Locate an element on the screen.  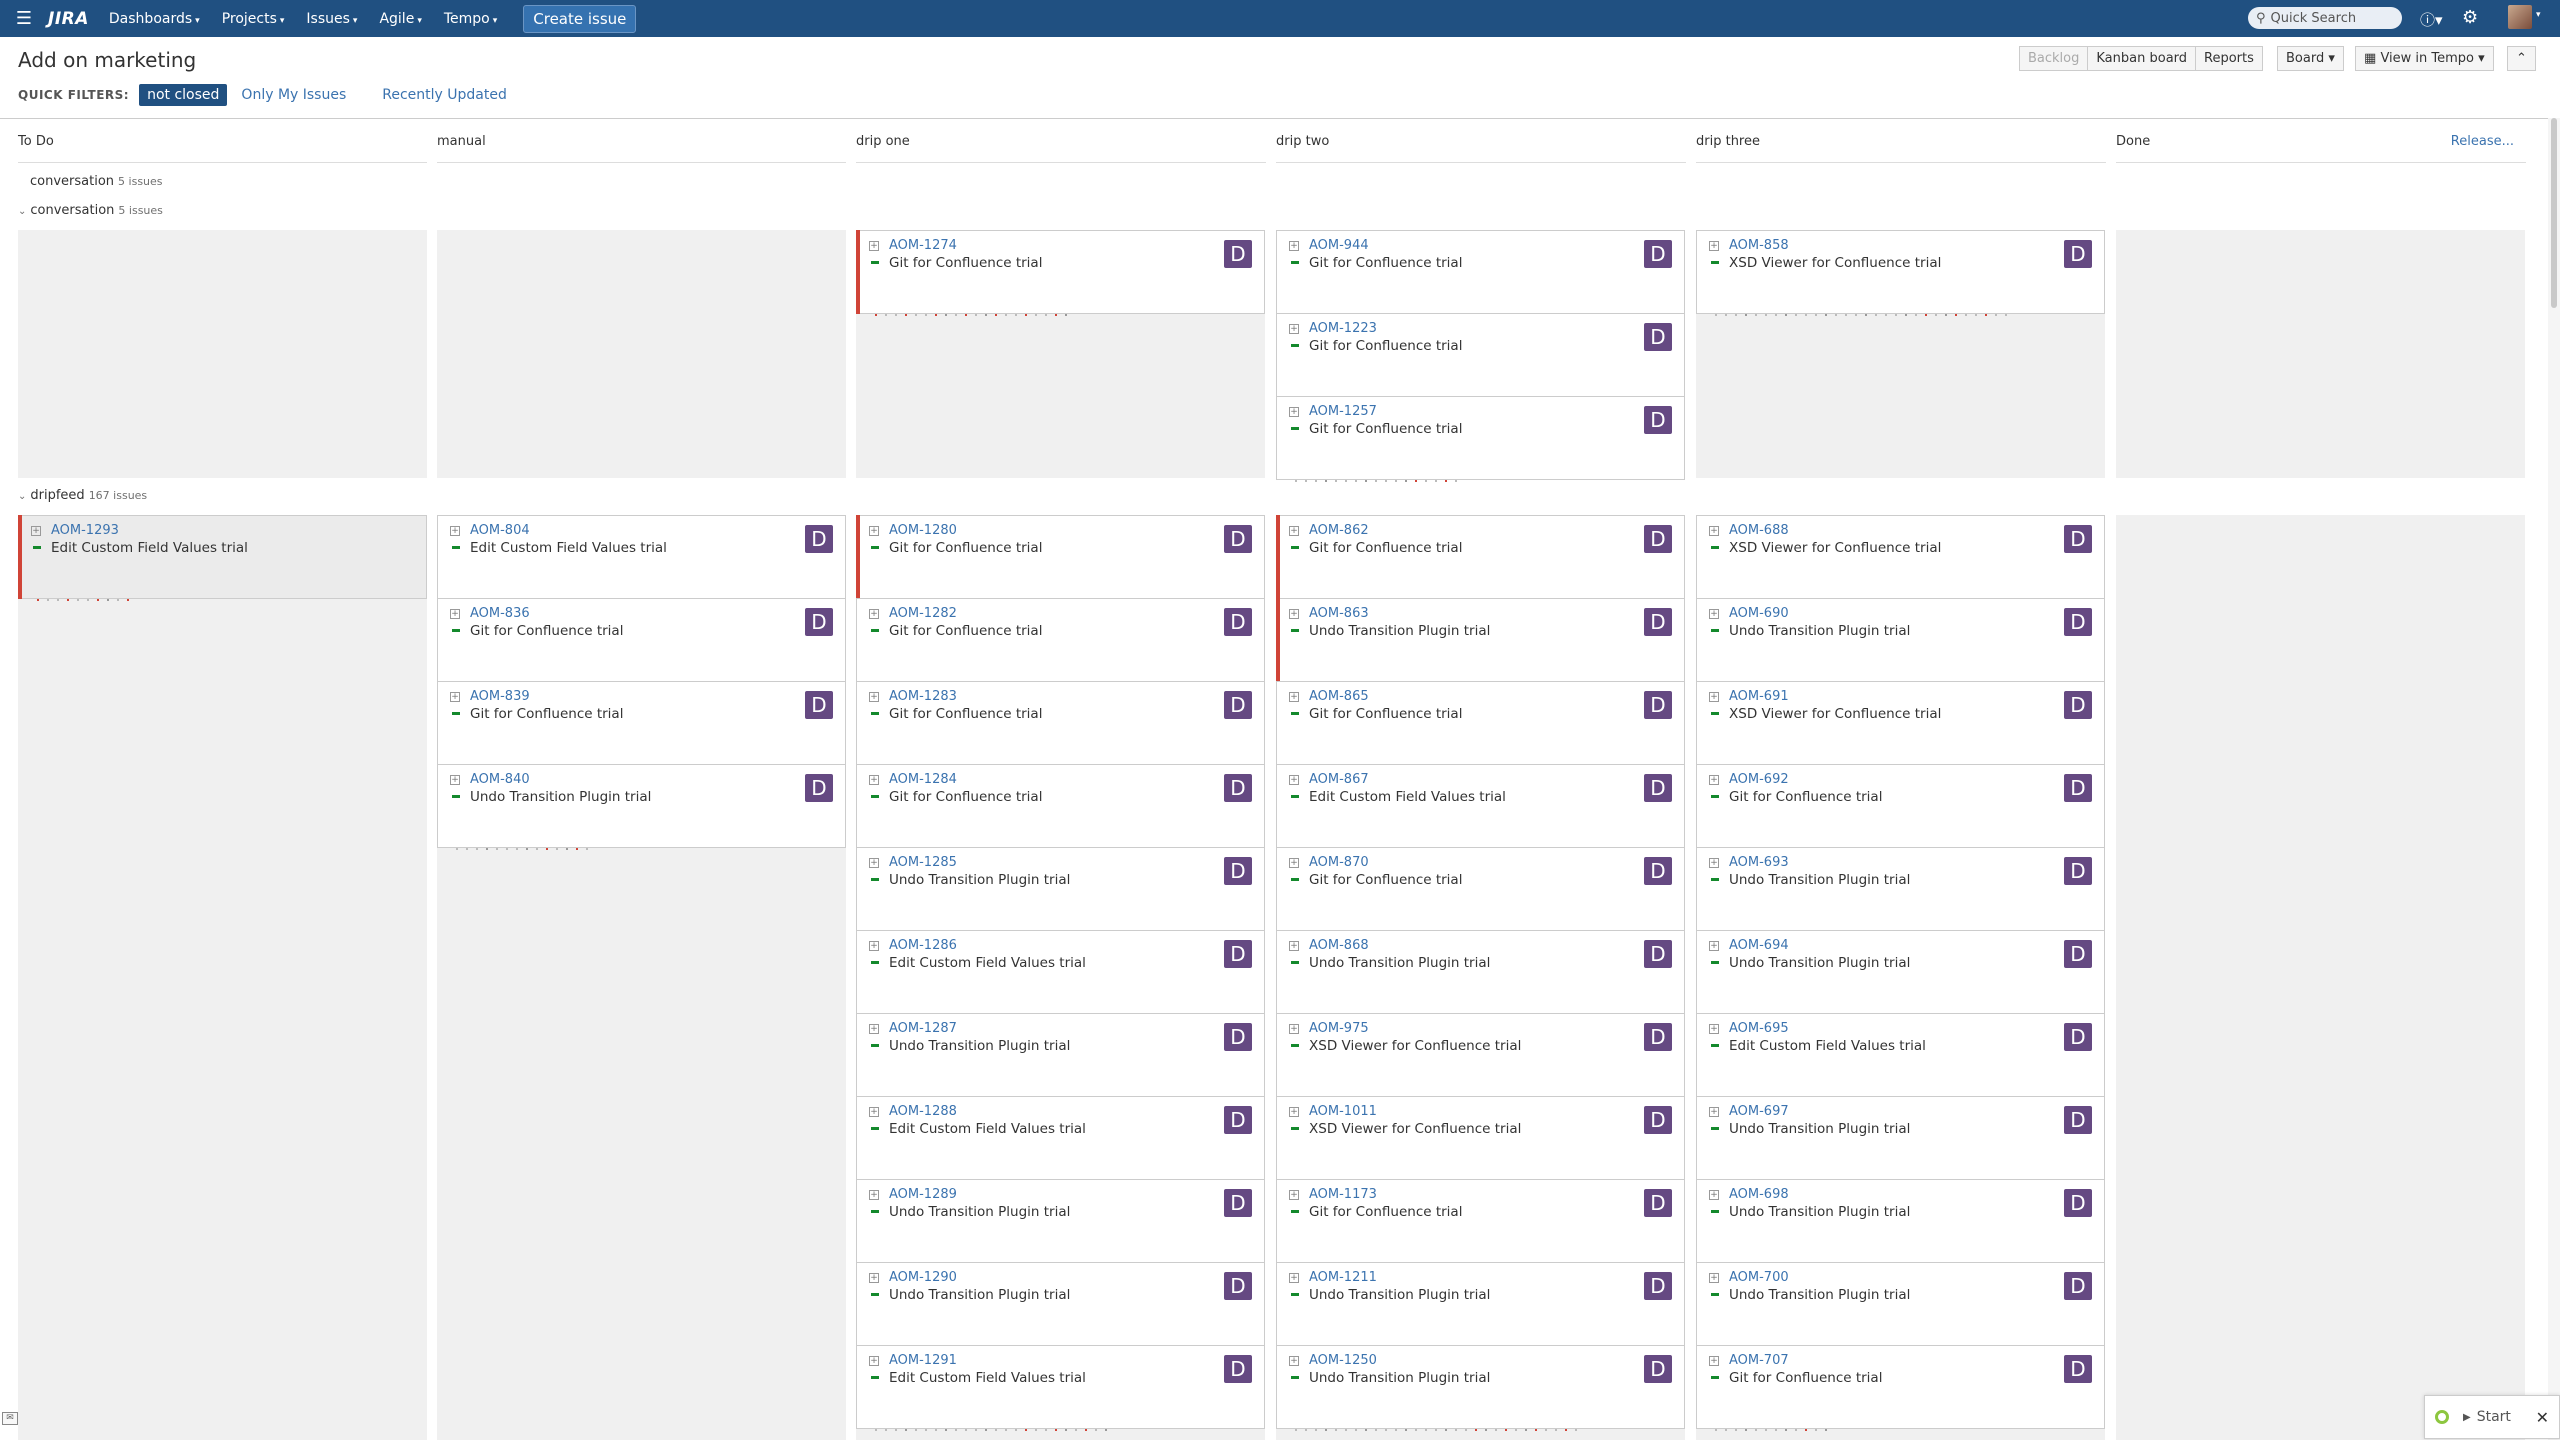
issue-card: + AOM-688 XSD Viewer for Confluence trial D is located at coordinates (1900, 558).